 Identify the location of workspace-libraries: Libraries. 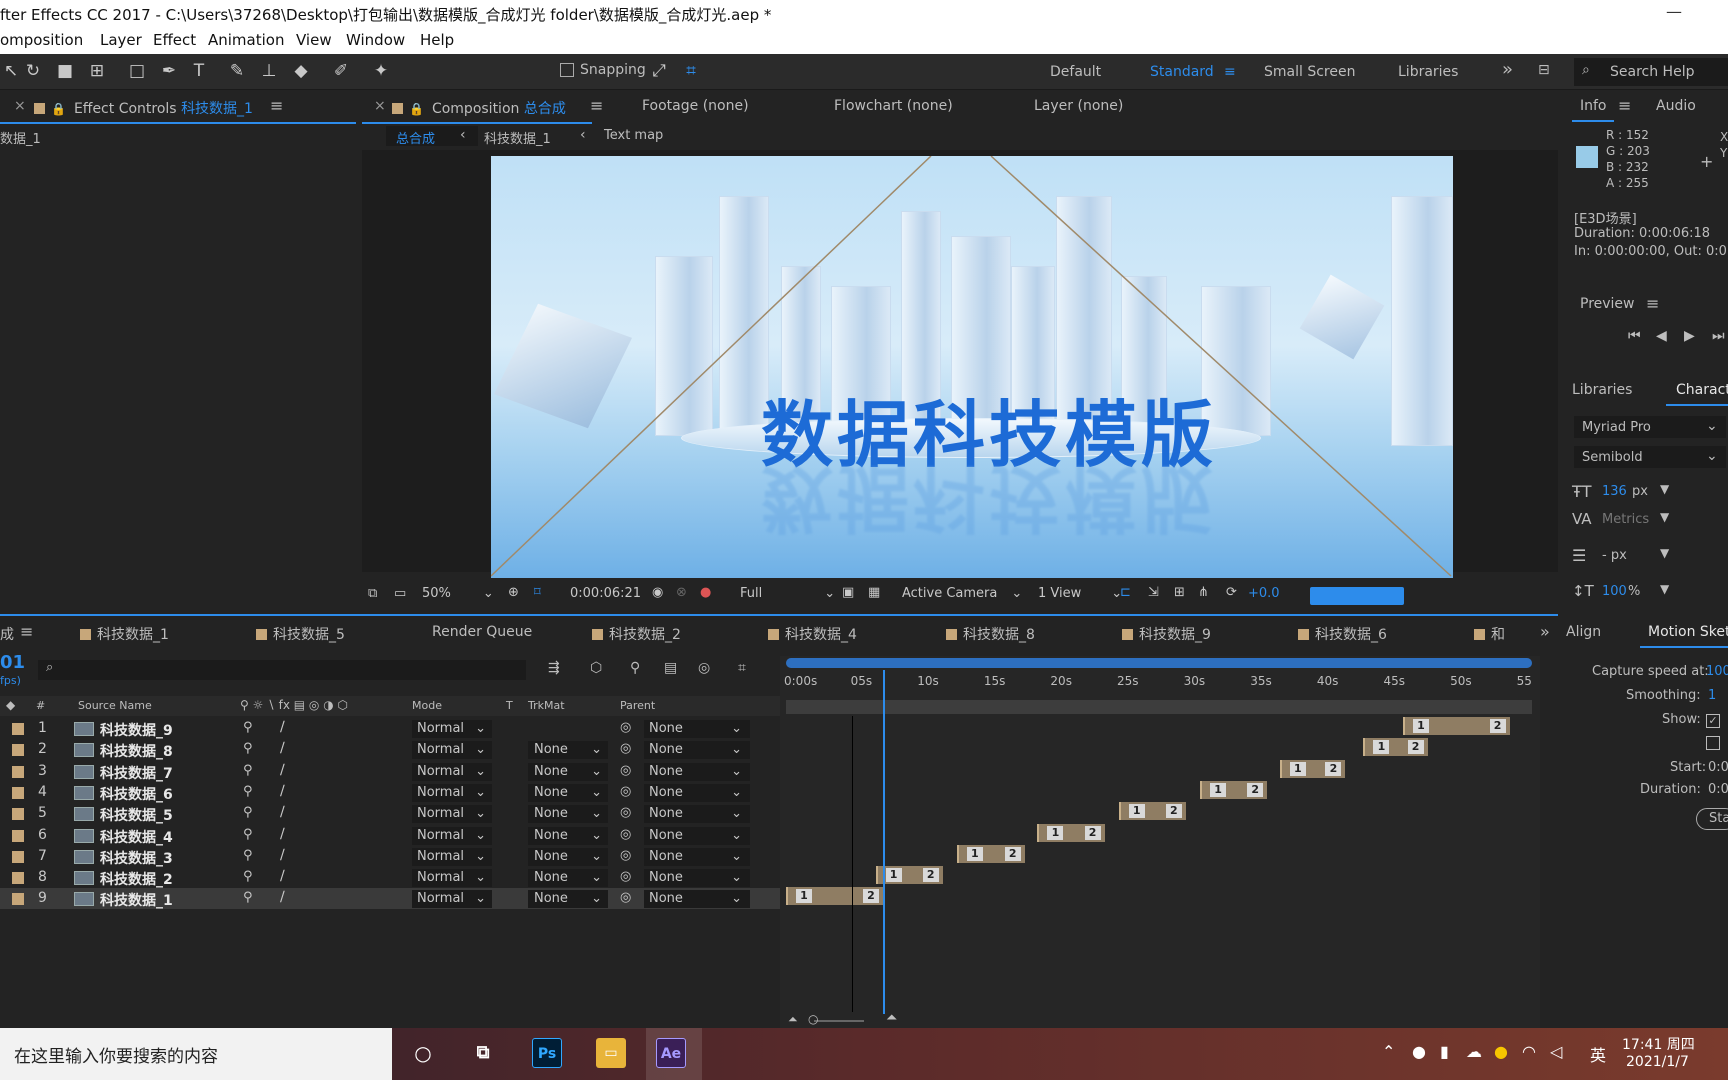
(1428, 72).